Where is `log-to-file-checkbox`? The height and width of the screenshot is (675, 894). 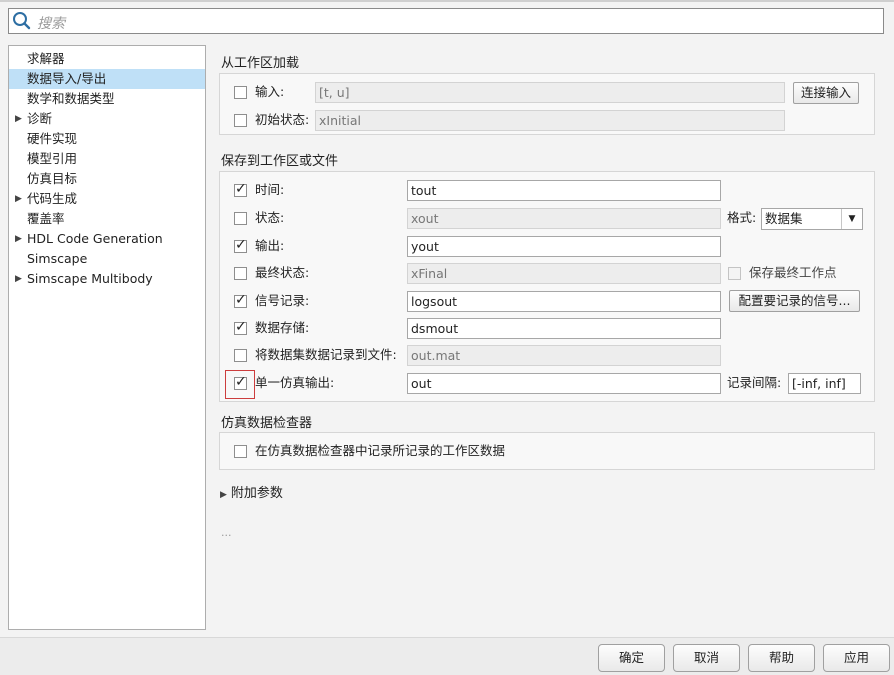 log-to-file-checkbox is located at coordinates (240, 355).